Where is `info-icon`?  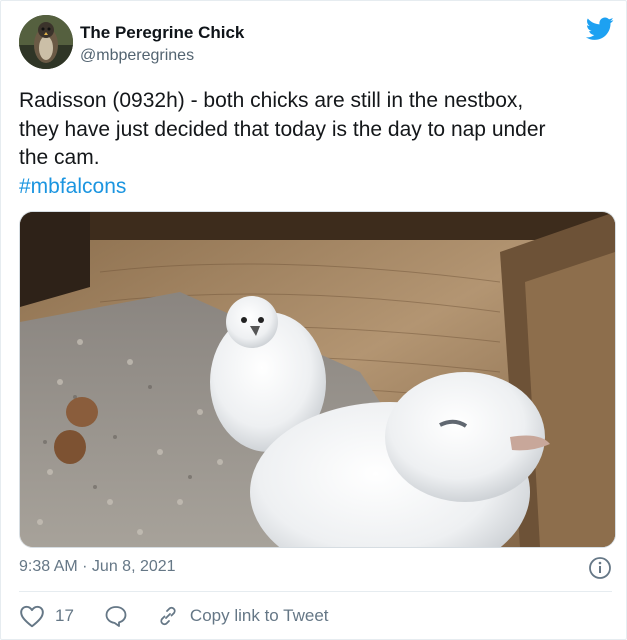
info-icon is located at coordinates (600, 568).